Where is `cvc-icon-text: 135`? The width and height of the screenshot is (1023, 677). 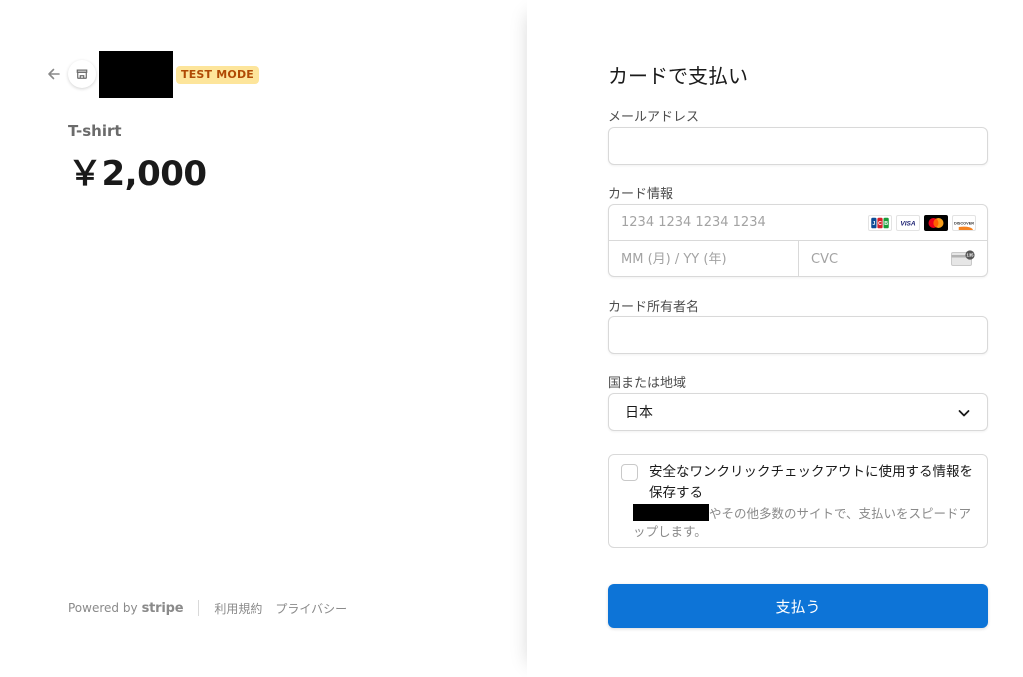 cvc-icon-text: 135 is located at coordinates (971, 255).